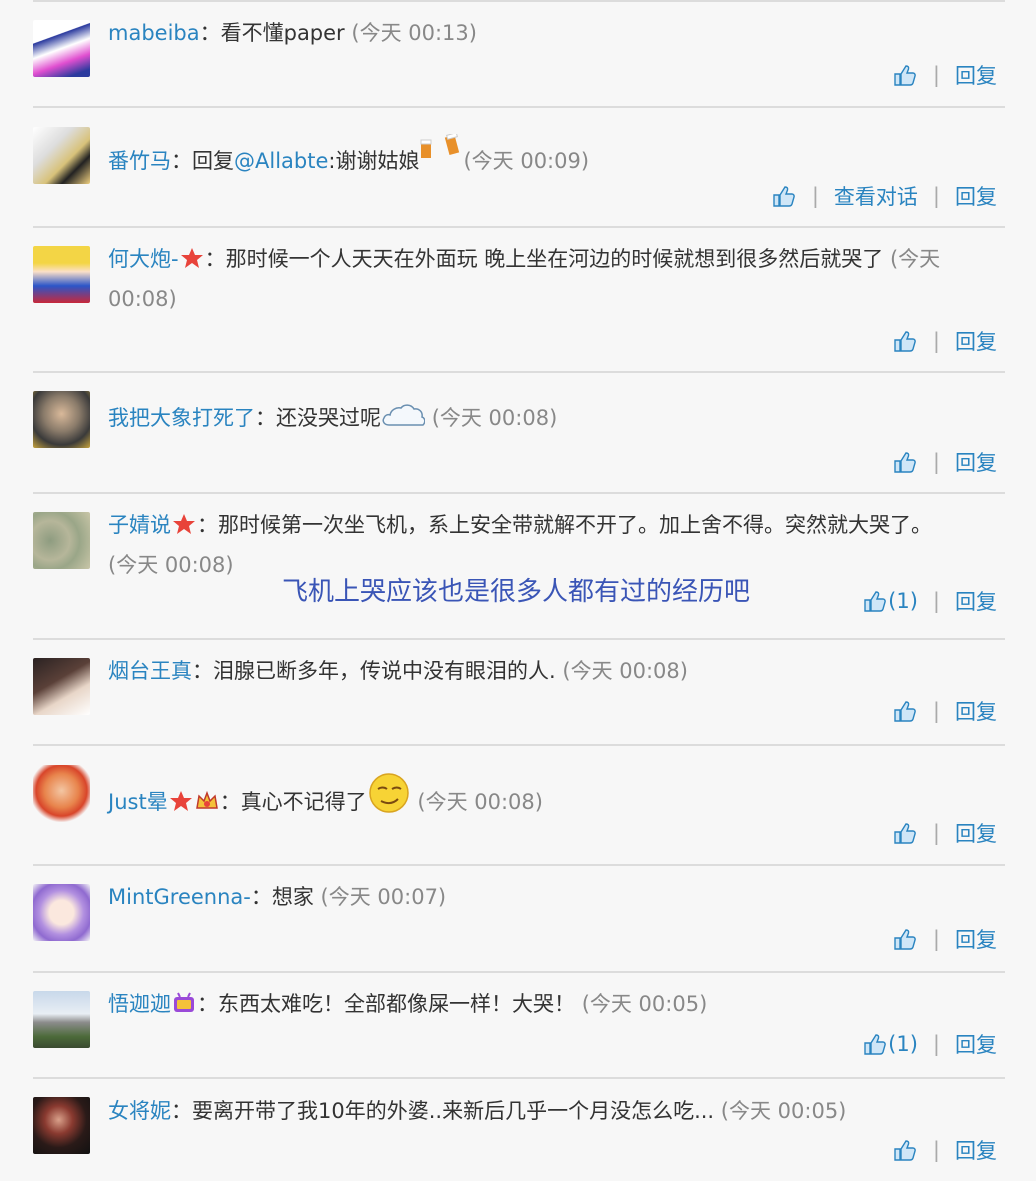 Image resolution: width=1036 pixels, height=1181 pixels. I want to click on view-conversation-link: 查看对话, so click(876, 196).